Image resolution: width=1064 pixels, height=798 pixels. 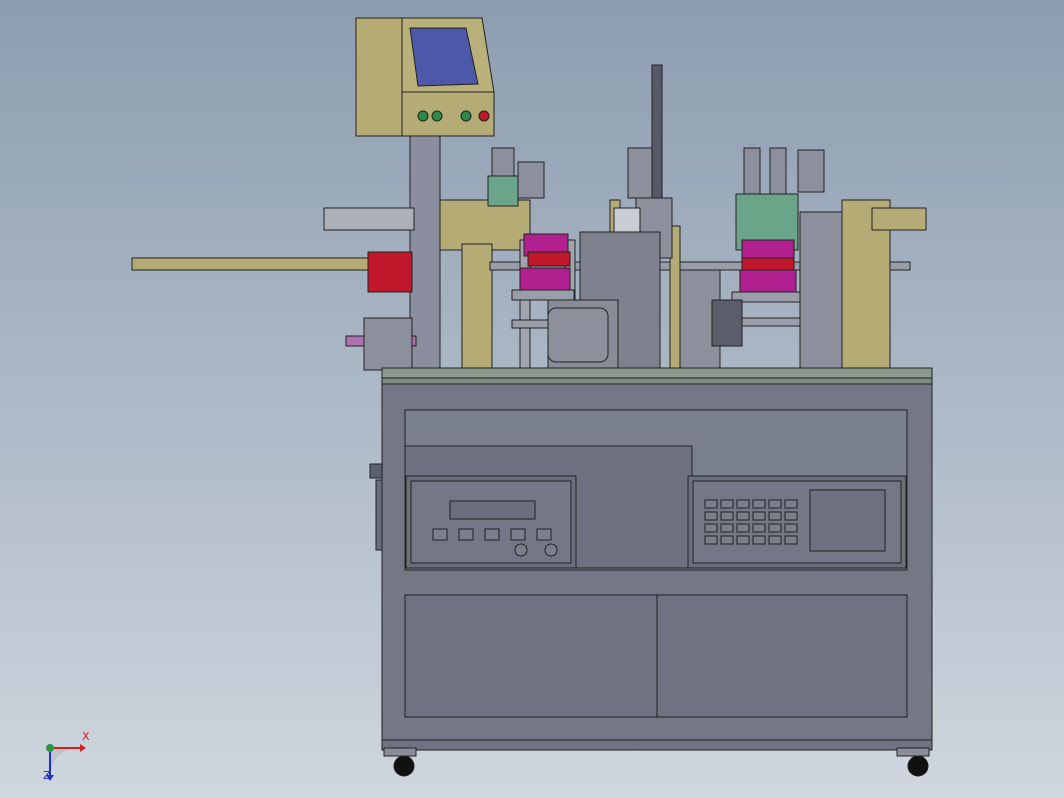 I want to click on caster-wheels, so click(x=656, y=762).